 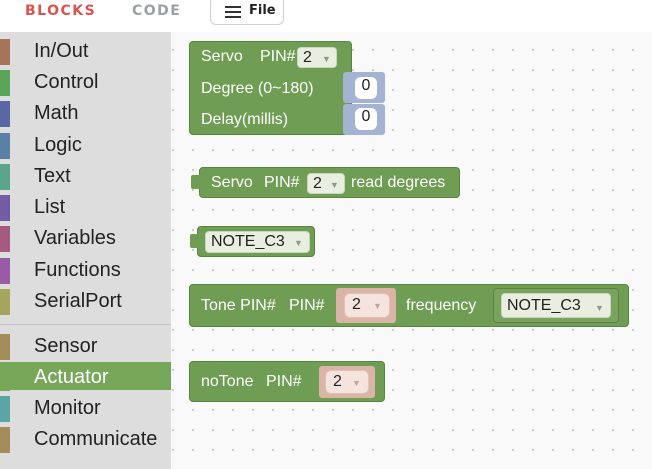 I want to click on category-label: Control, so click(x=66, y=82).